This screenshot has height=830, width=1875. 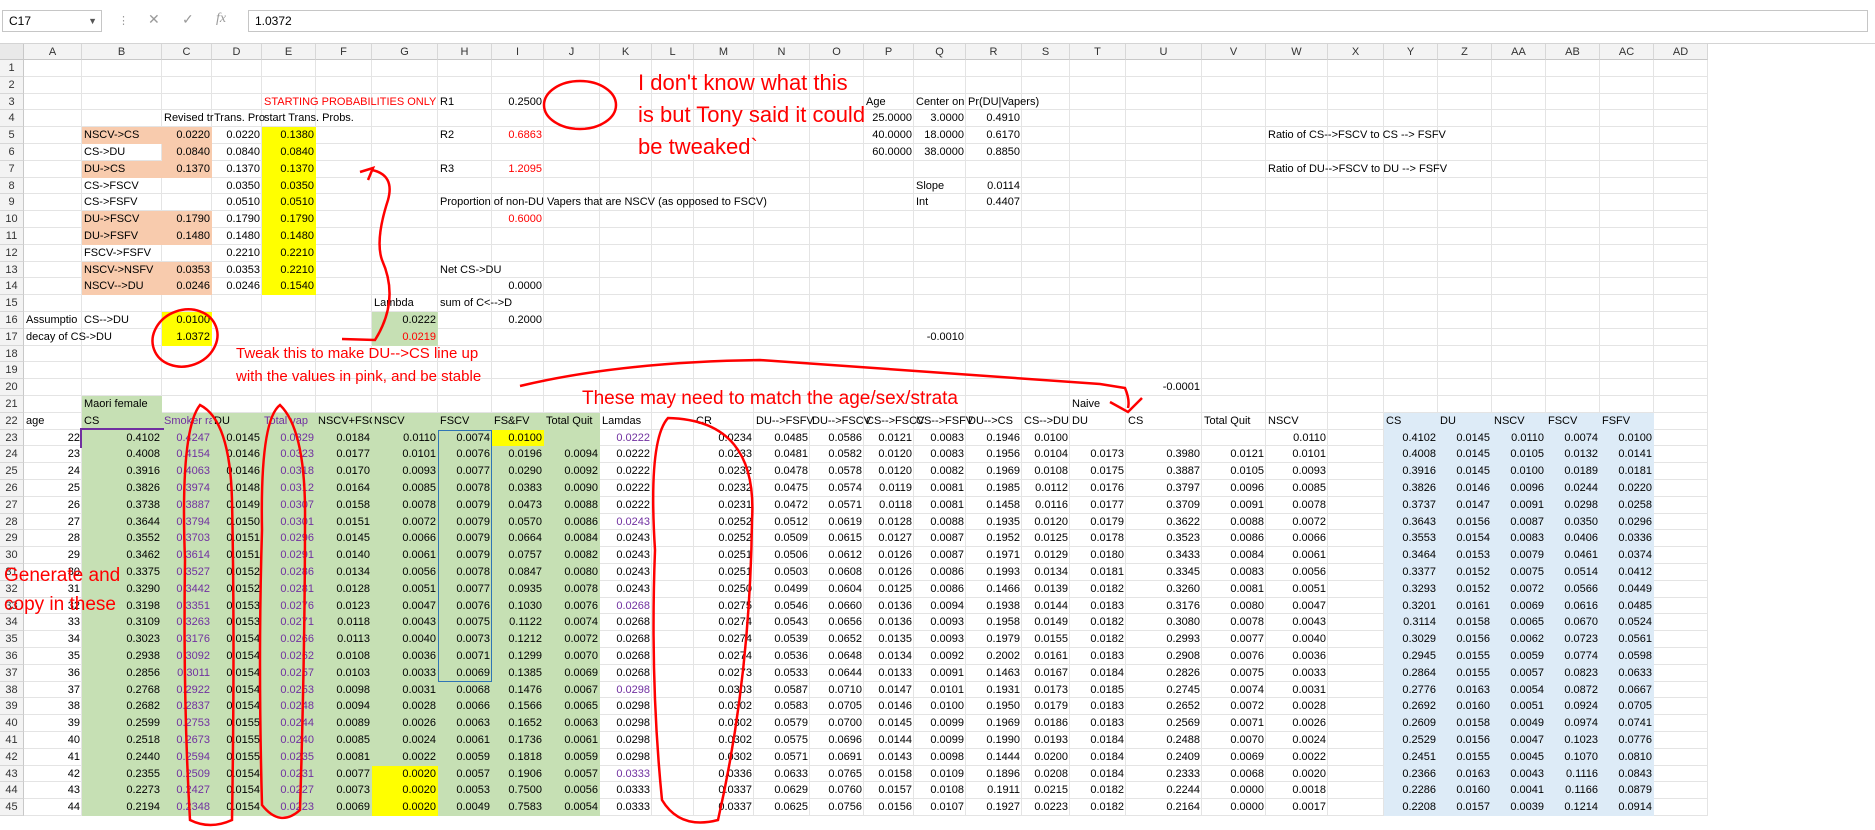 What do you see at coordinates (12, 169) in the screenshot?
I see `row-header-7: 7` at bounding box center [12, 169].